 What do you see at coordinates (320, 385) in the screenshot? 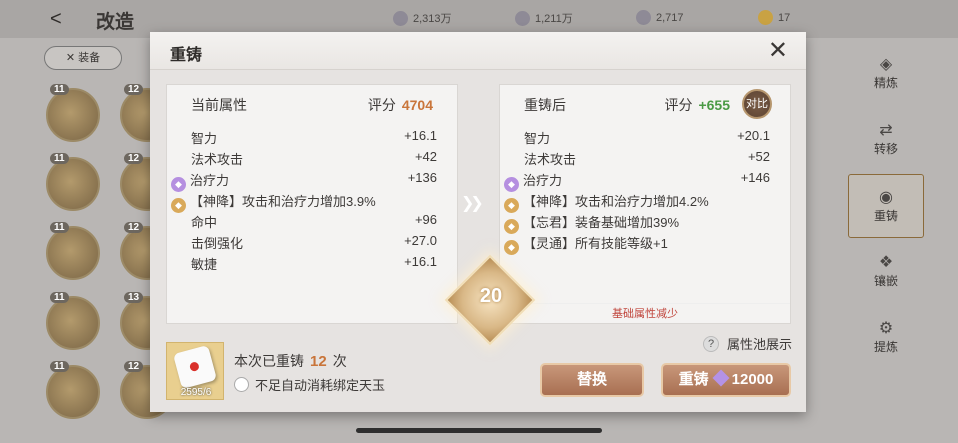
I see `auto-consume-label: 不足自动消耗绑定天玉` at bounding box center [320, 385].